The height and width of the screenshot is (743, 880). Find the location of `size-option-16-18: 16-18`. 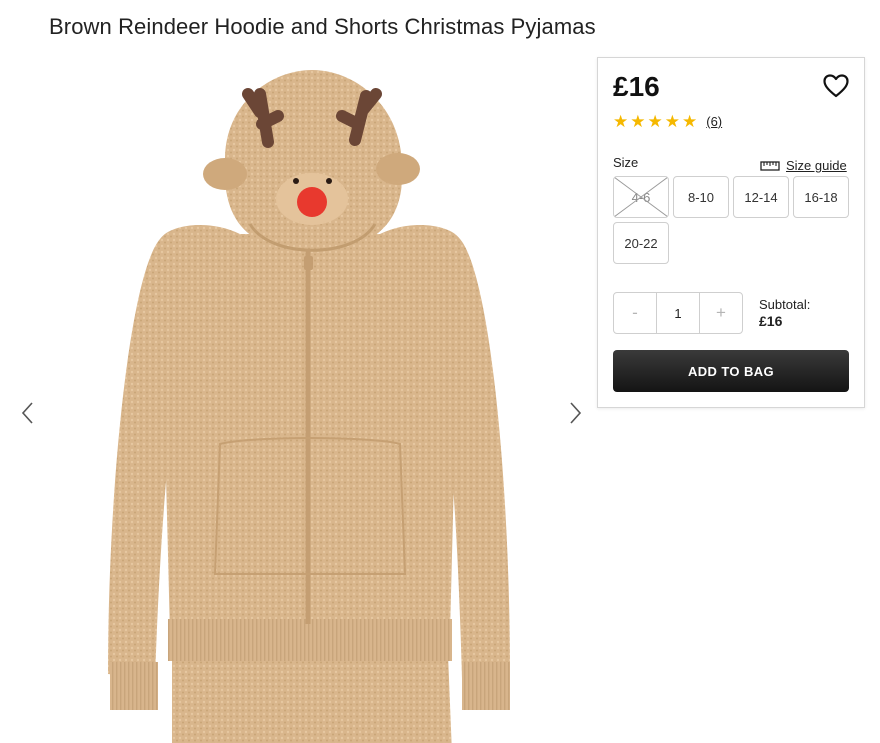

size-option-16-18: 16-18 is located at coordinates (821, 197).